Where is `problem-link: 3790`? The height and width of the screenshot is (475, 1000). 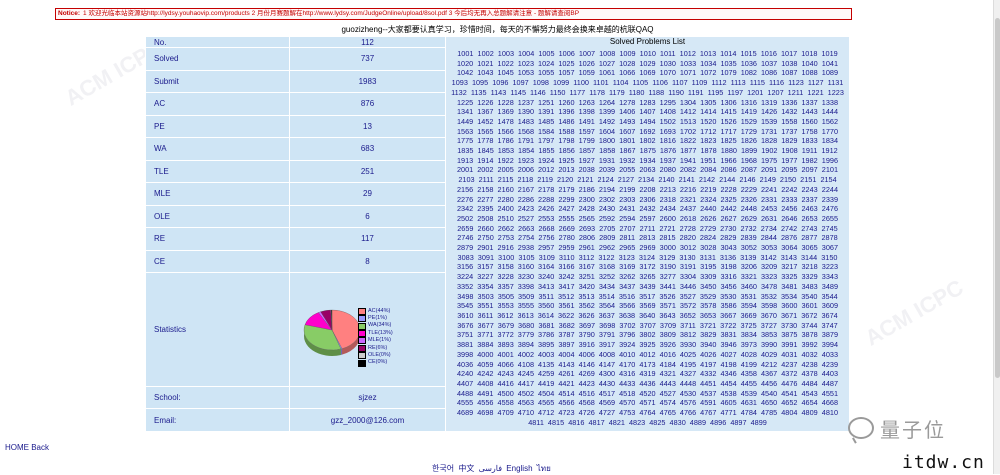
problem-link: 3790 is located at coordinates (587, 334).